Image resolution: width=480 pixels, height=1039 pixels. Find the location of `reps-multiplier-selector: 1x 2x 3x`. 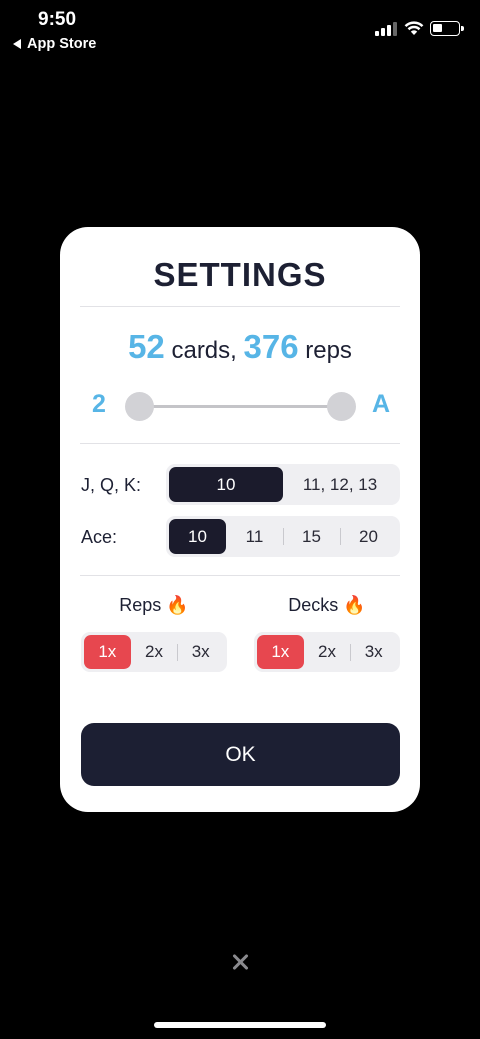

reps-multiplier-selector: 1x 2x 3x is located at coordinates (154, 652).